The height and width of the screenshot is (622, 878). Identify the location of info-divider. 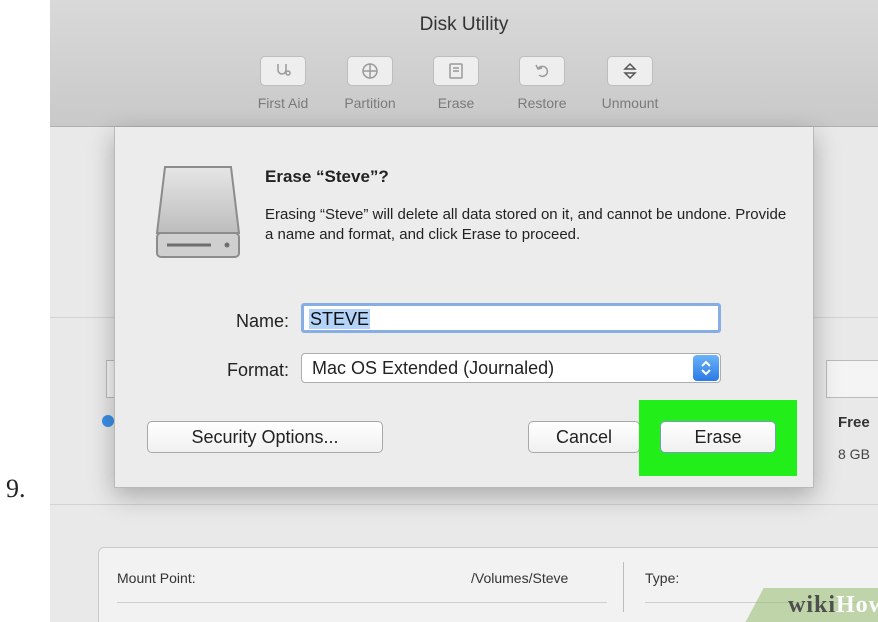
(623, 587).